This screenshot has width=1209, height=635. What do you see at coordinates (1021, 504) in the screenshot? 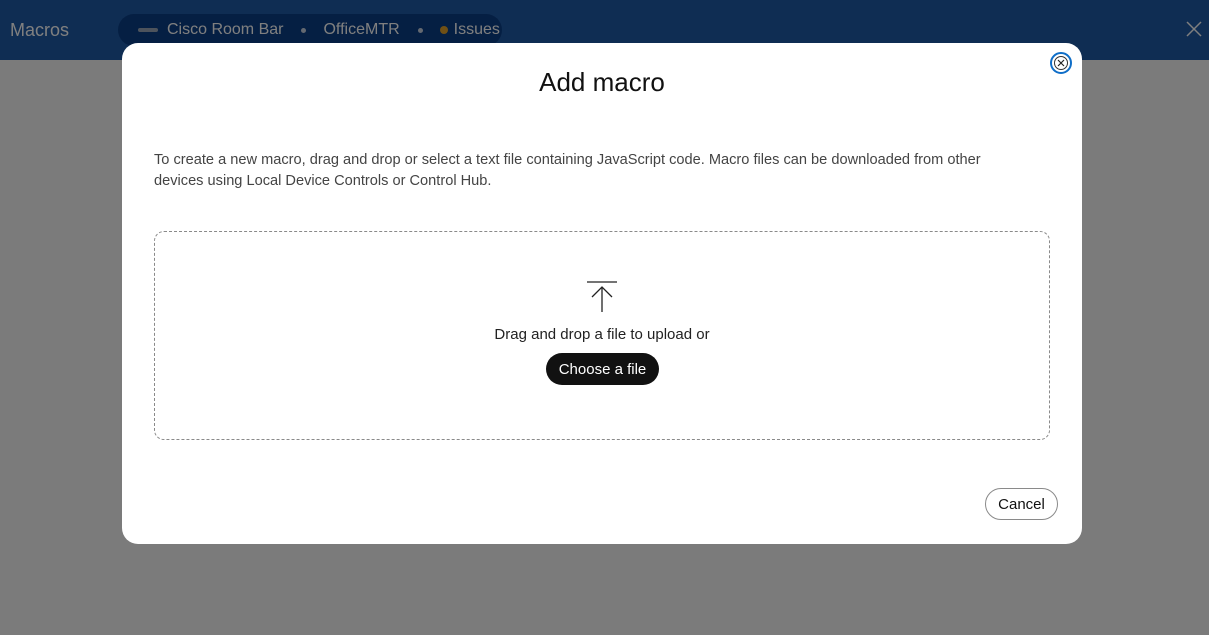
I see `cancel-button: Cancel` at bounding box center [1021, 504].